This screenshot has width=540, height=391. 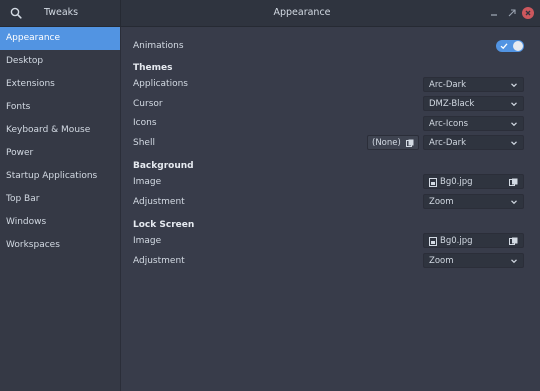 I want to click on titlebar-separator, so click(x=120, y=13).